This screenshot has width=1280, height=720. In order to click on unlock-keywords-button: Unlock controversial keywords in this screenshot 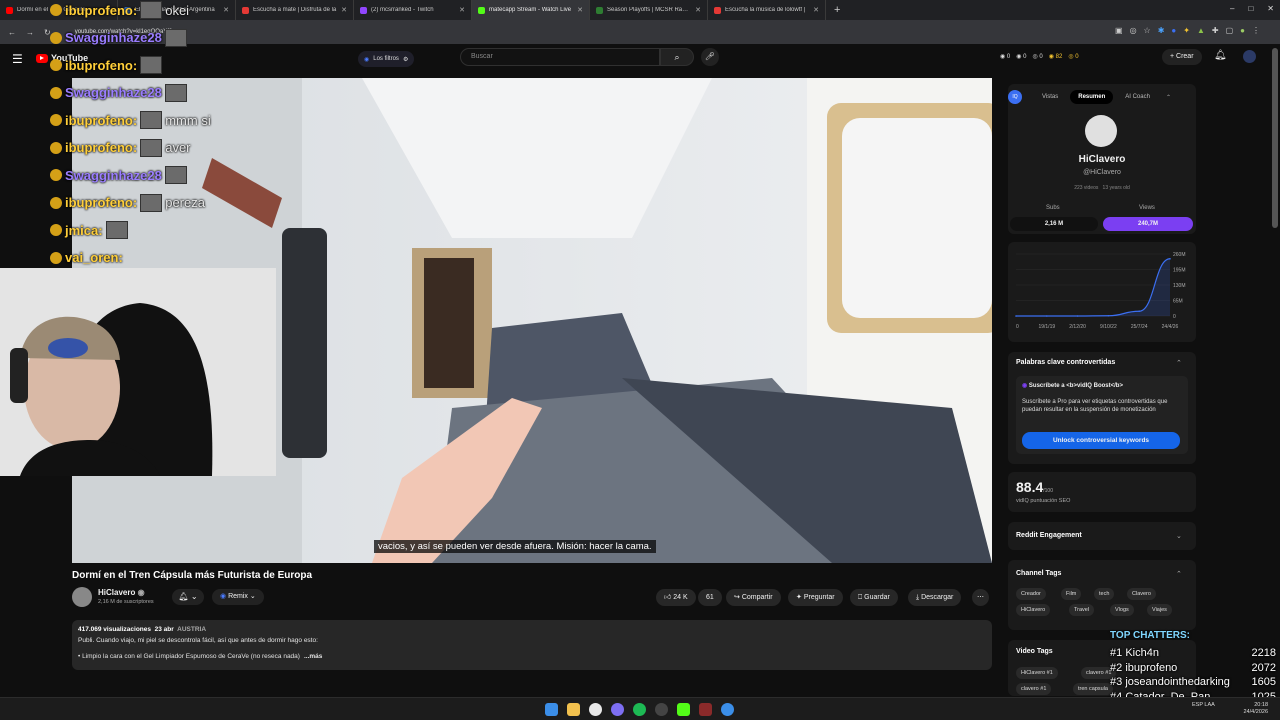, I will do `click(1101, 440)`.